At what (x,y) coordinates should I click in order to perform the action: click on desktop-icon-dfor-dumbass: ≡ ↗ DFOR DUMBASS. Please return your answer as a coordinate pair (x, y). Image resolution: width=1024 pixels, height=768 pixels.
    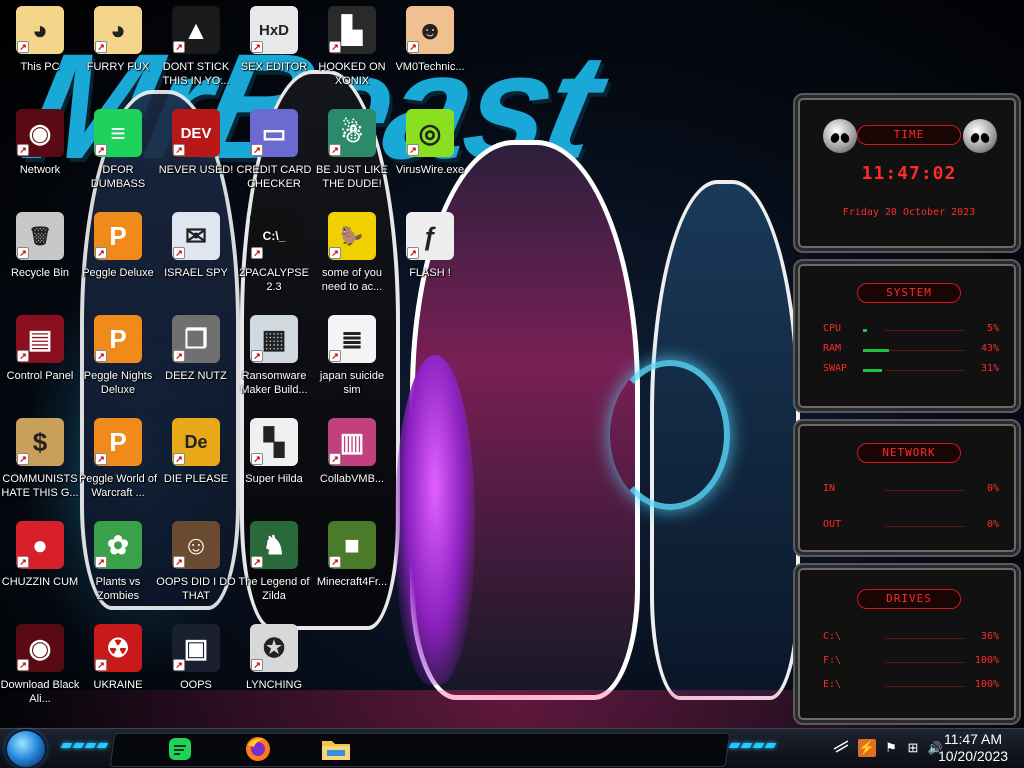
    Looking at the image, I should click on (118, 159).